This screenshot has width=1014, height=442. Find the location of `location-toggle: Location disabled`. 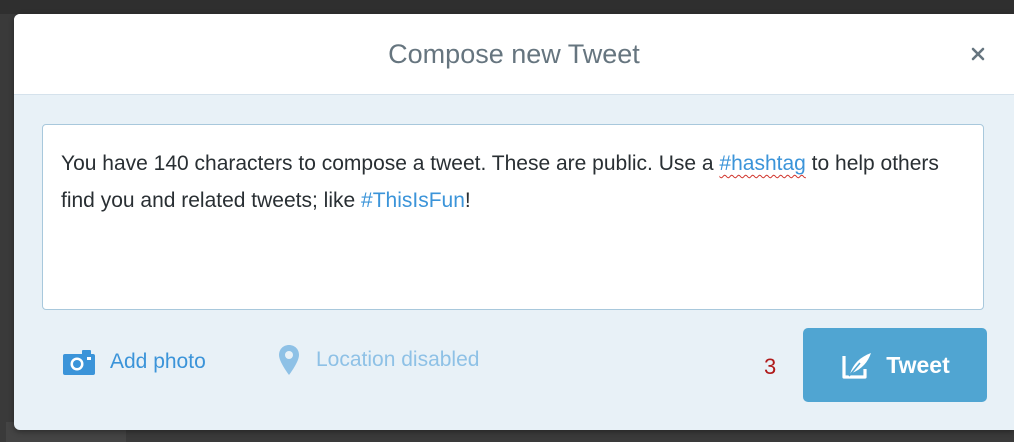

location-toggle: Location disabled is located at coordinates (378, 360).